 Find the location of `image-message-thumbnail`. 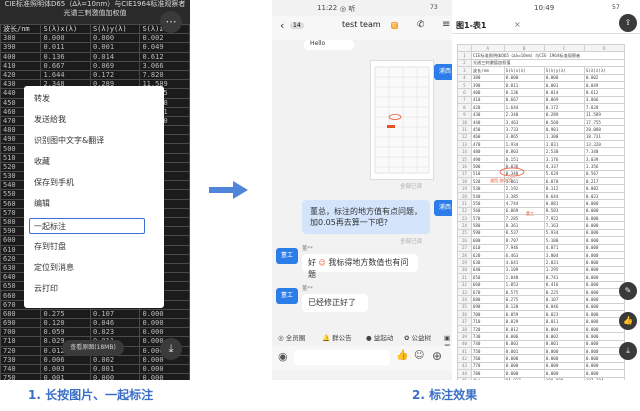

image-message-thumbnail is located at coordinates (402, 120).